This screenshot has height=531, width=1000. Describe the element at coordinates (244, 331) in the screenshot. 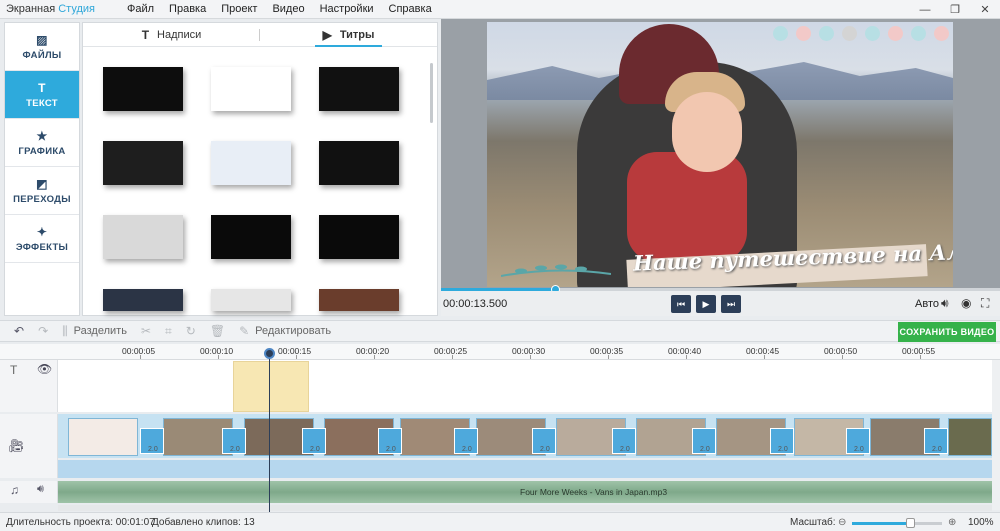

I see `edit-icon: ✎` at that location.